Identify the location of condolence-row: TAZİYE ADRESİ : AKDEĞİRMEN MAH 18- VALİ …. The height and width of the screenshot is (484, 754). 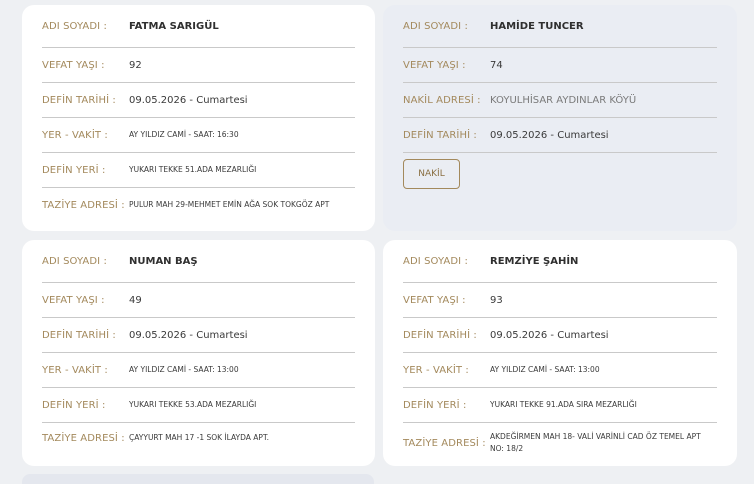
(560, 443).